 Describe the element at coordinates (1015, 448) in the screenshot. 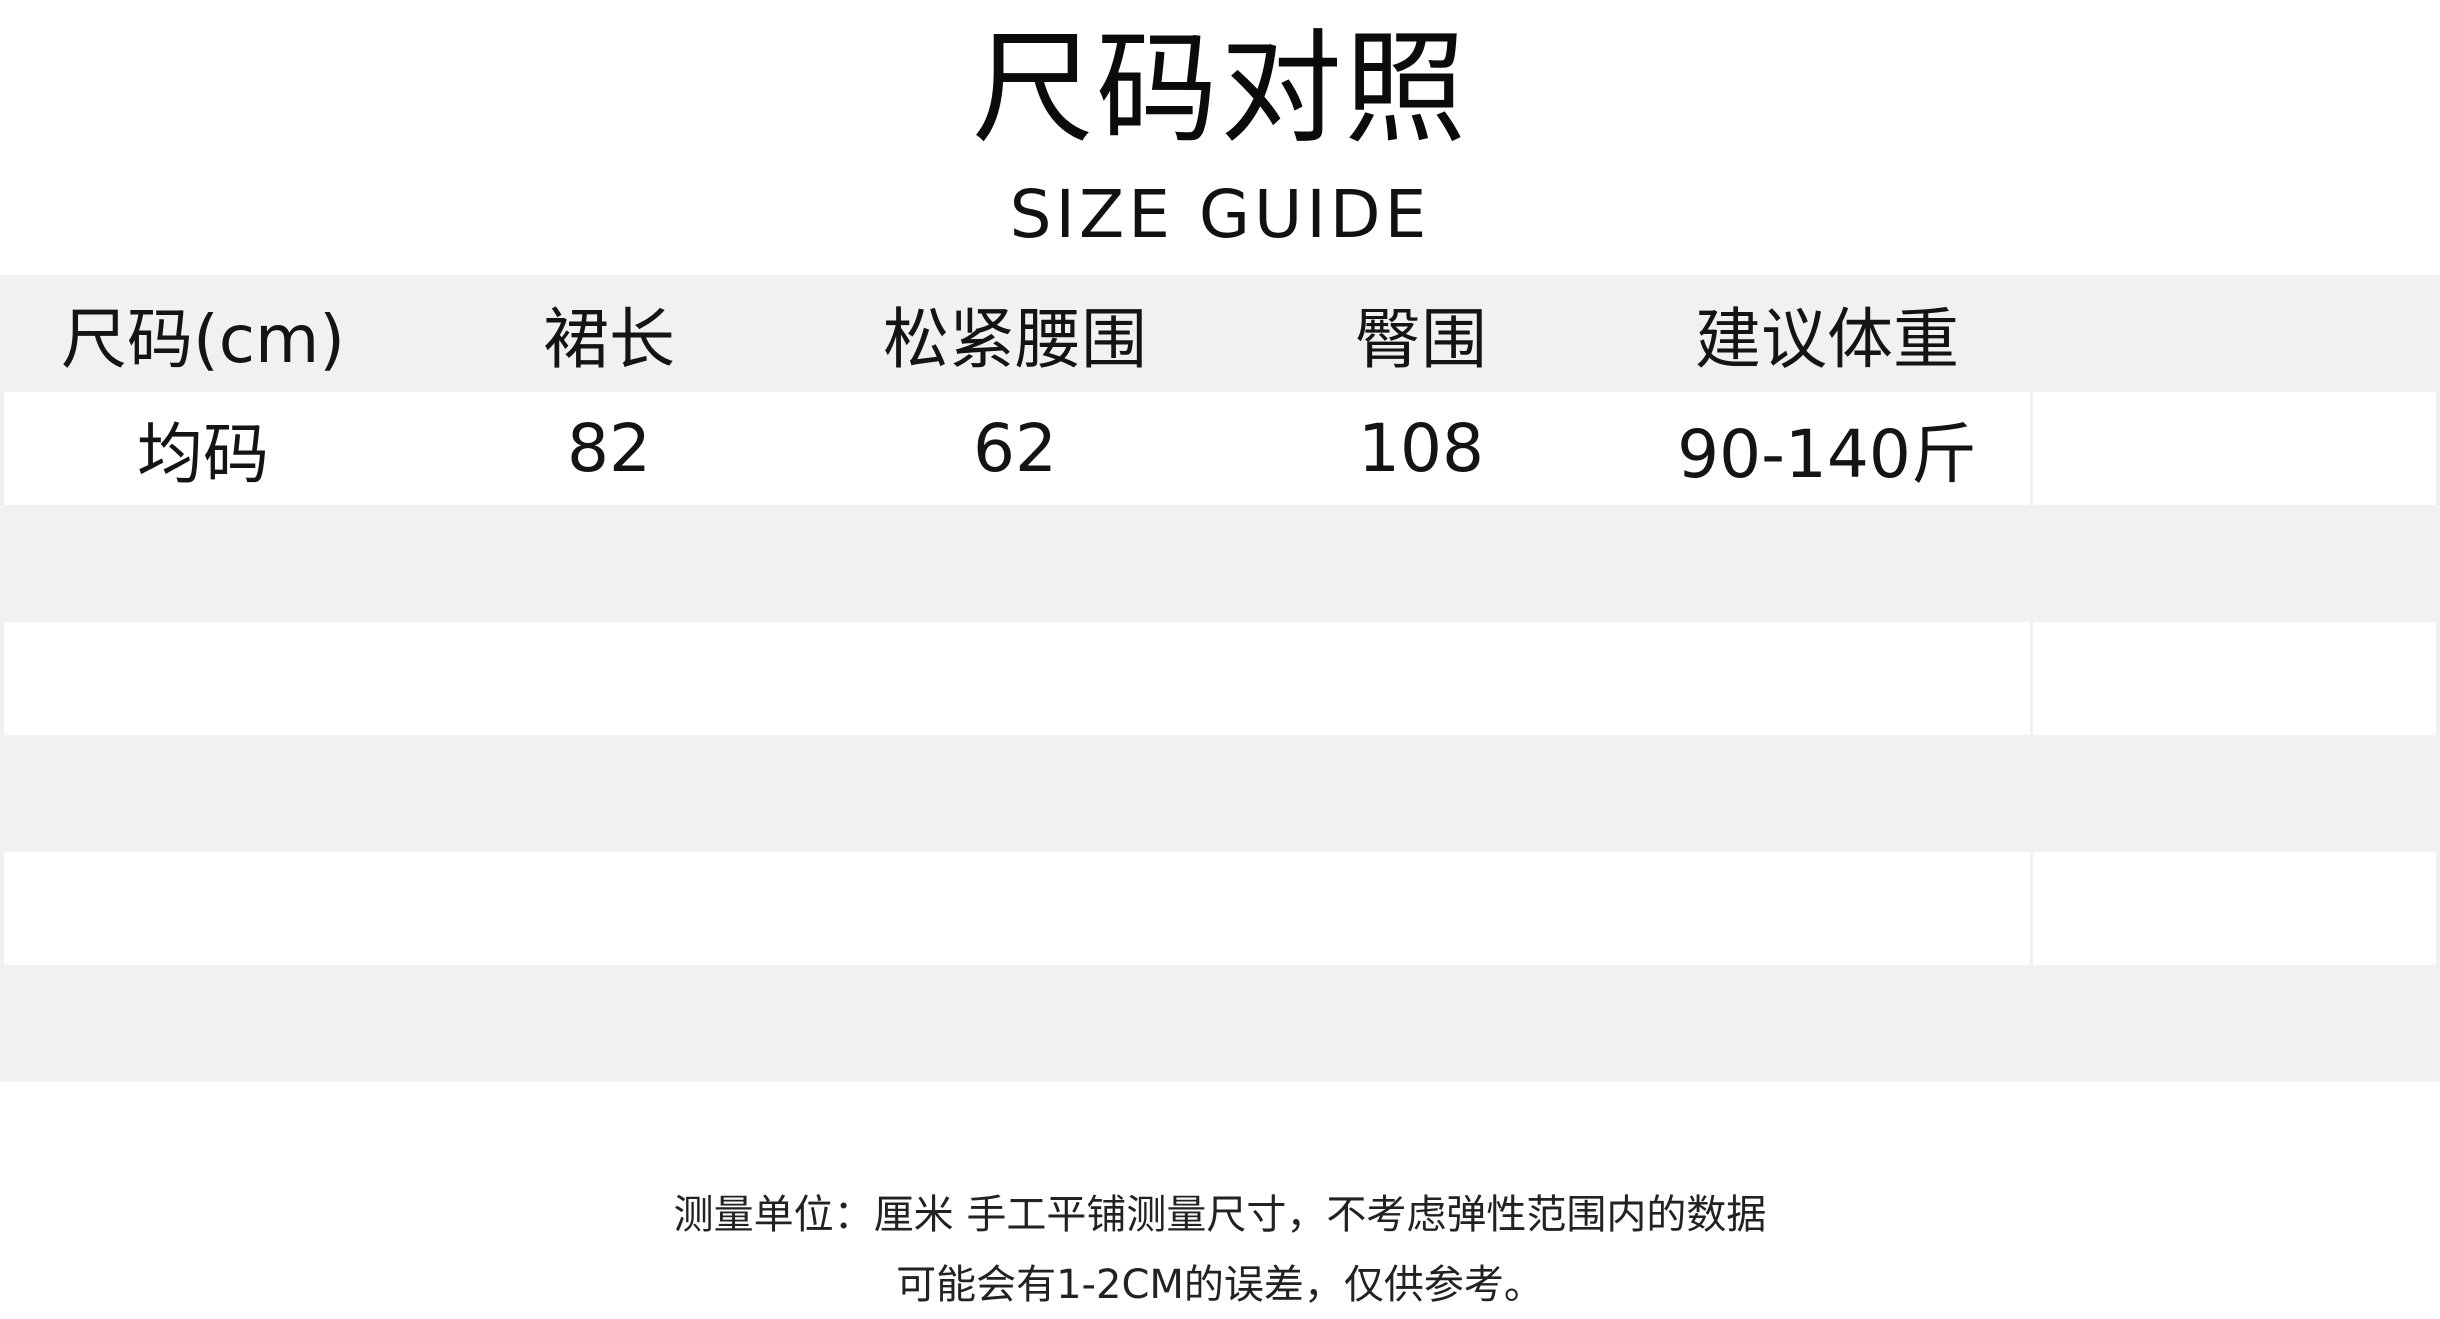

I see `cell-waist: 62` at that location.